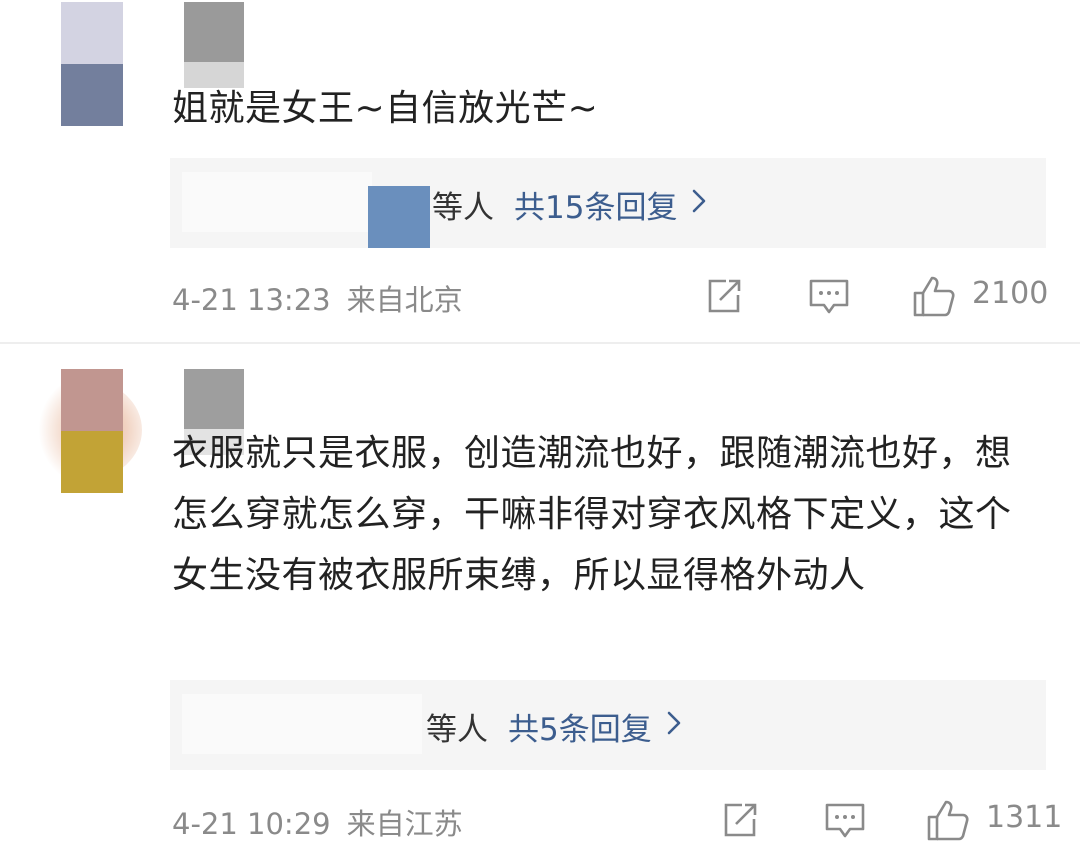  I want to click on location: 来自江苏, so click(404, 824).